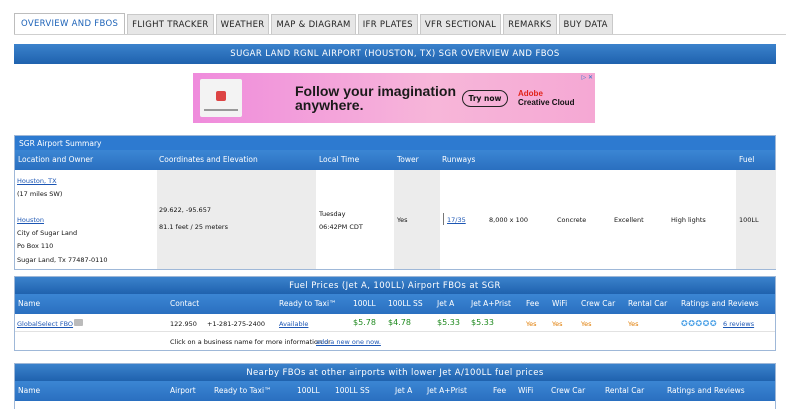 This screenshot has height=409, width=800. What do you see at coordinates (448, 322) in the screenshot?
I see `price-jeta: $5.33` at bounding box center [448, 322].